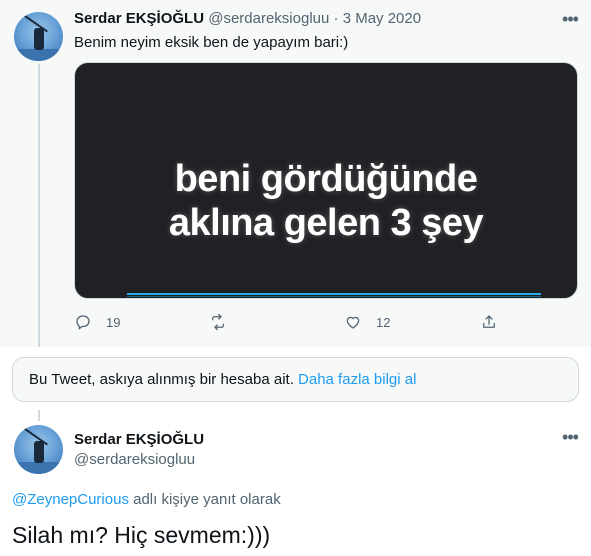  Describe the element at coordinates (97, 322) in the screenshot. I see `reply-button: 19` at that location.